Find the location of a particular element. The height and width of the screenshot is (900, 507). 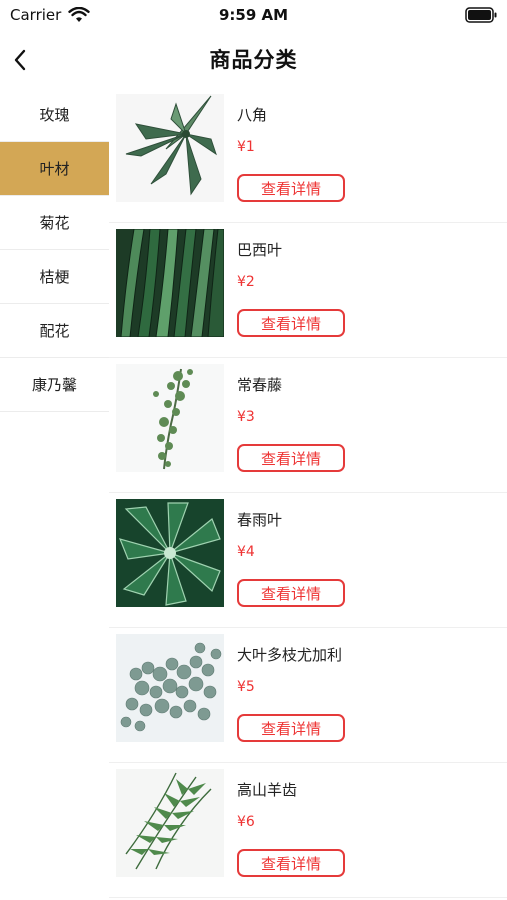

sidebar-item-label: 玫瑰 is located at coordinates (54, 115).